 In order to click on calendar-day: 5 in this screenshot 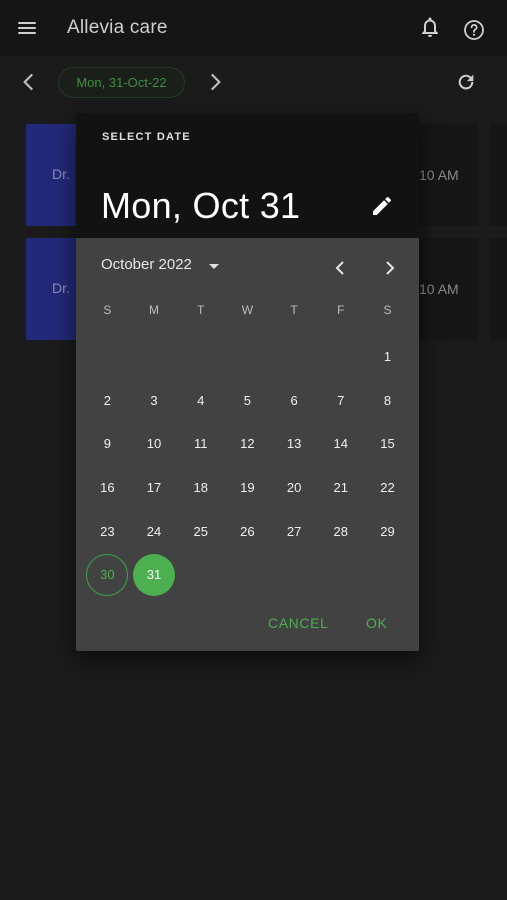, I will do `click(247, 401)`.